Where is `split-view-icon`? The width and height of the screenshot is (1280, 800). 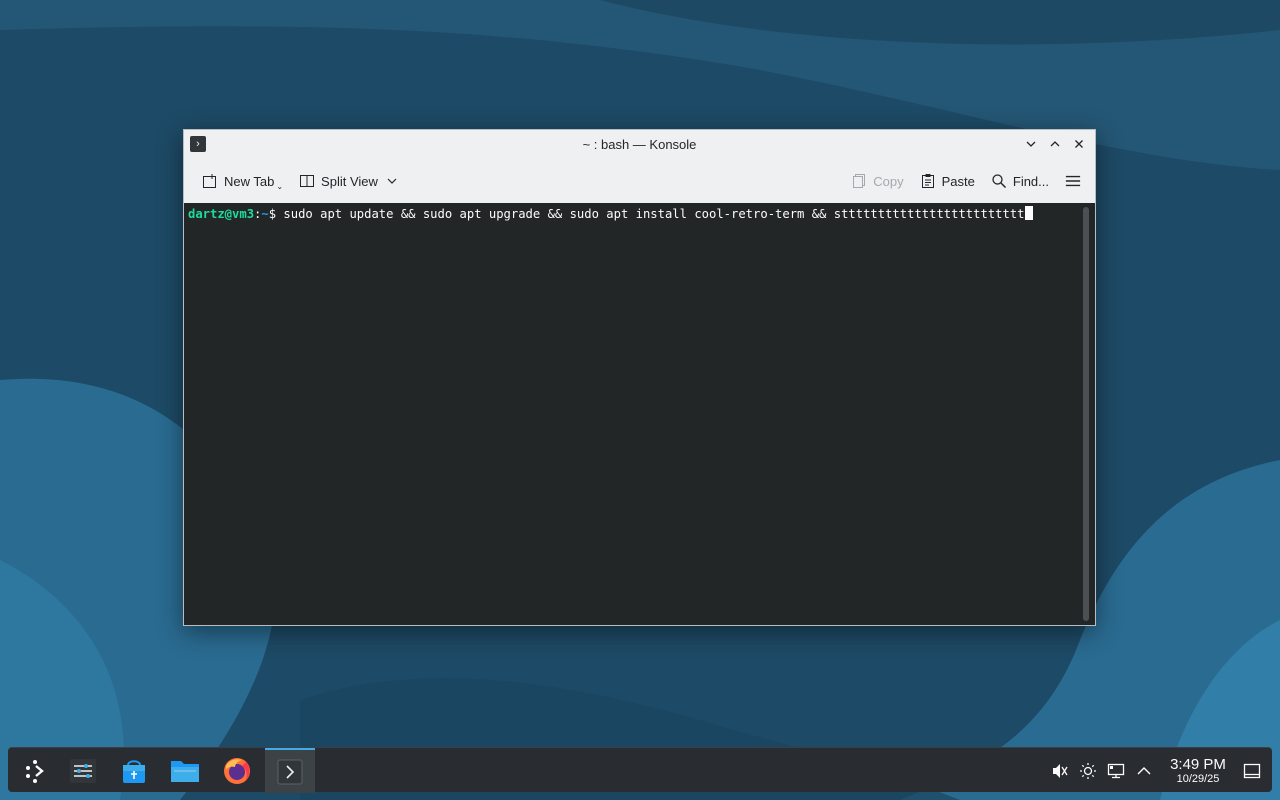 split-view-icon is located at coordinates (307, 181).